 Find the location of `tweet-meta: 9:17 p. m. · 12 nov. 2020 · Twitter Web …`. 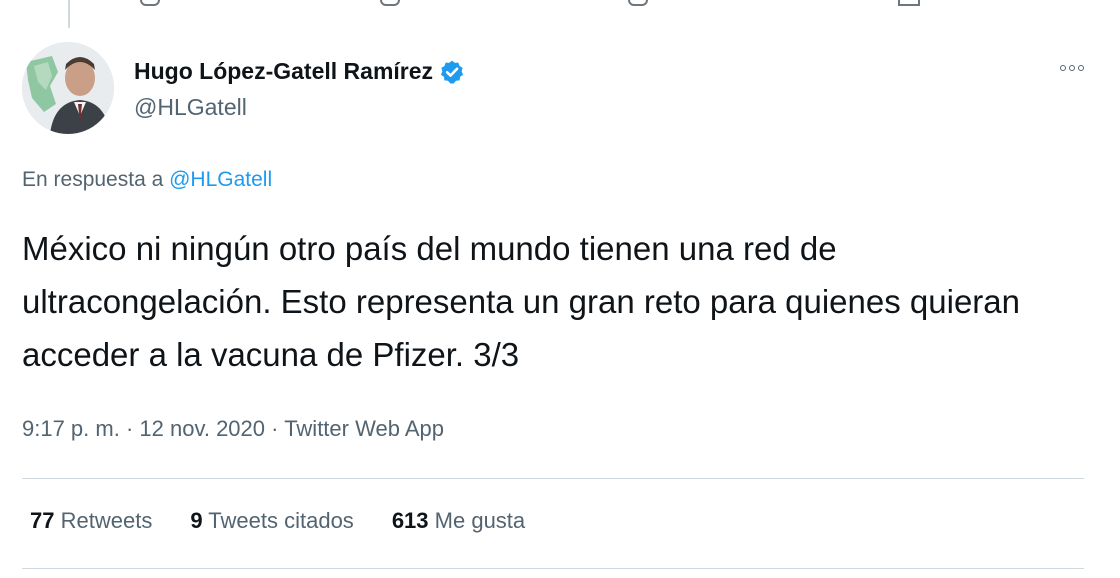

tweet-meta: 9:17 p. m. · 12 nov. 2020 · Twitter Web … is located at coordinates (233, 429).